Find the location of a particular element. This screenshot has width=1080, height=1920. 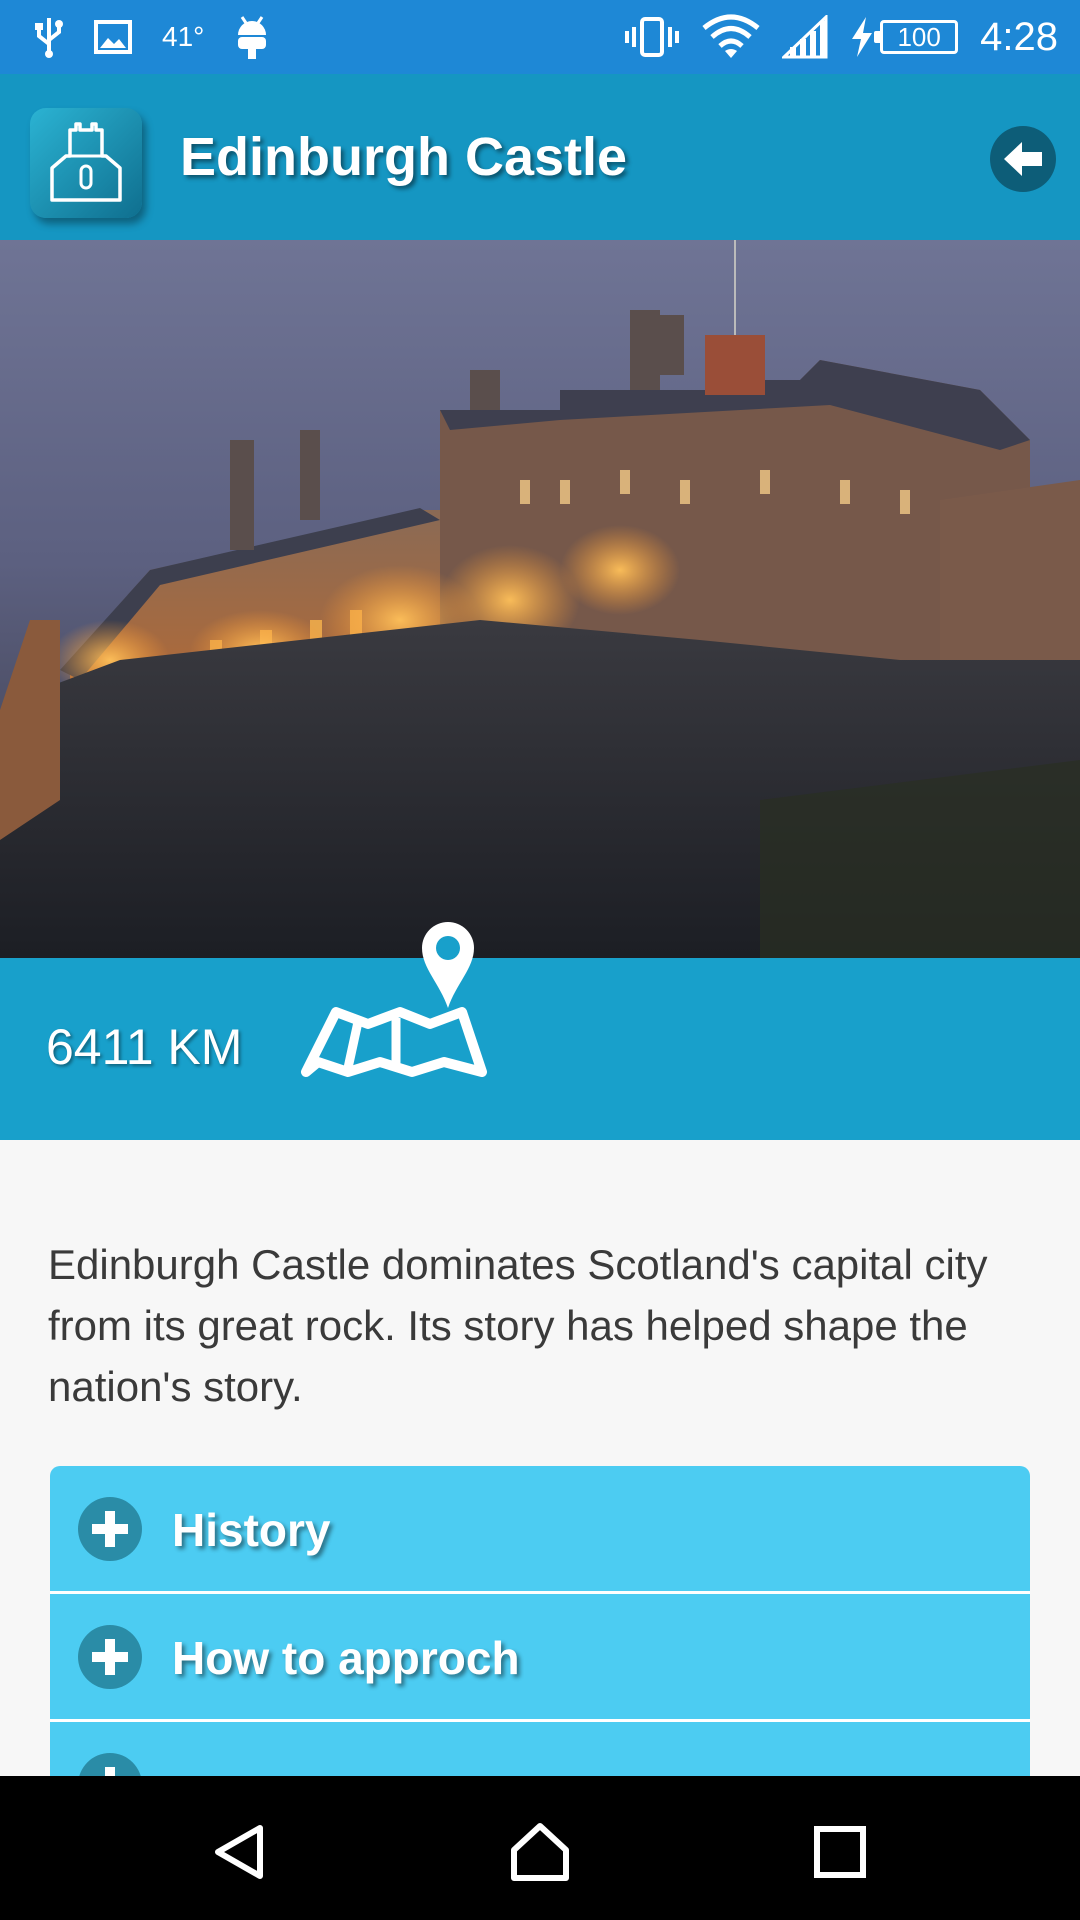

nav-home-button is located at coordinates (540, 1852).